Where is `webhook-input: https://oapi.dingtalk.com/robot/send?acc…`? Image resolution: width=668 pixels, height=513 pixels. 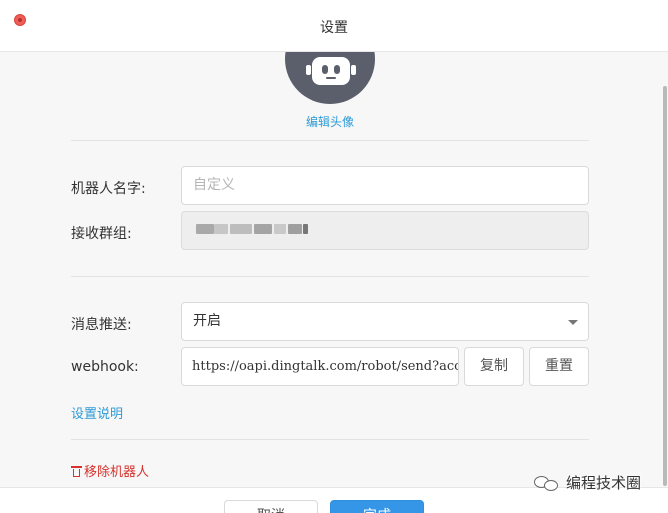
webhook-input: https://oapi.dingtalk.com/robot/send?acc… is located at coordinates (320, 366).